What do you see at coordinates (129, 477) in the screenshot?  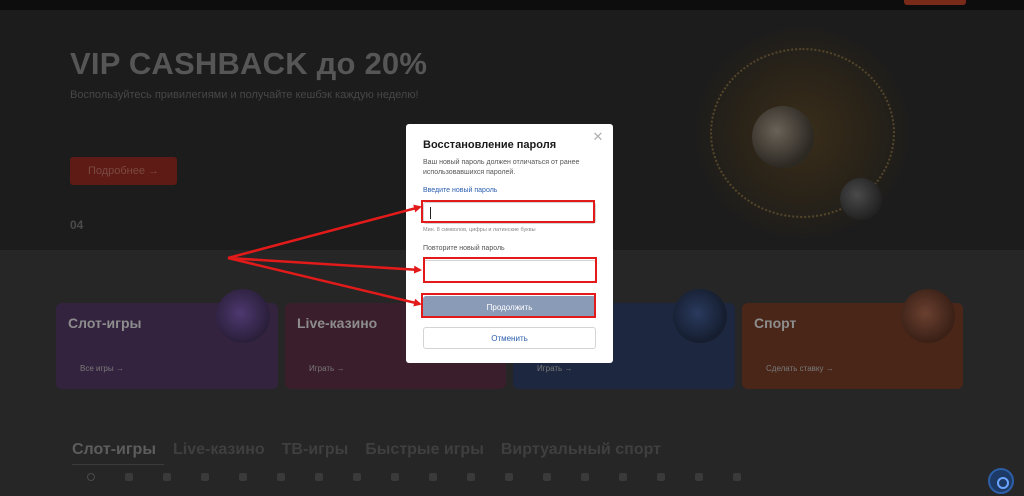 I see `flame-icon` at bounding box center [129, 477].